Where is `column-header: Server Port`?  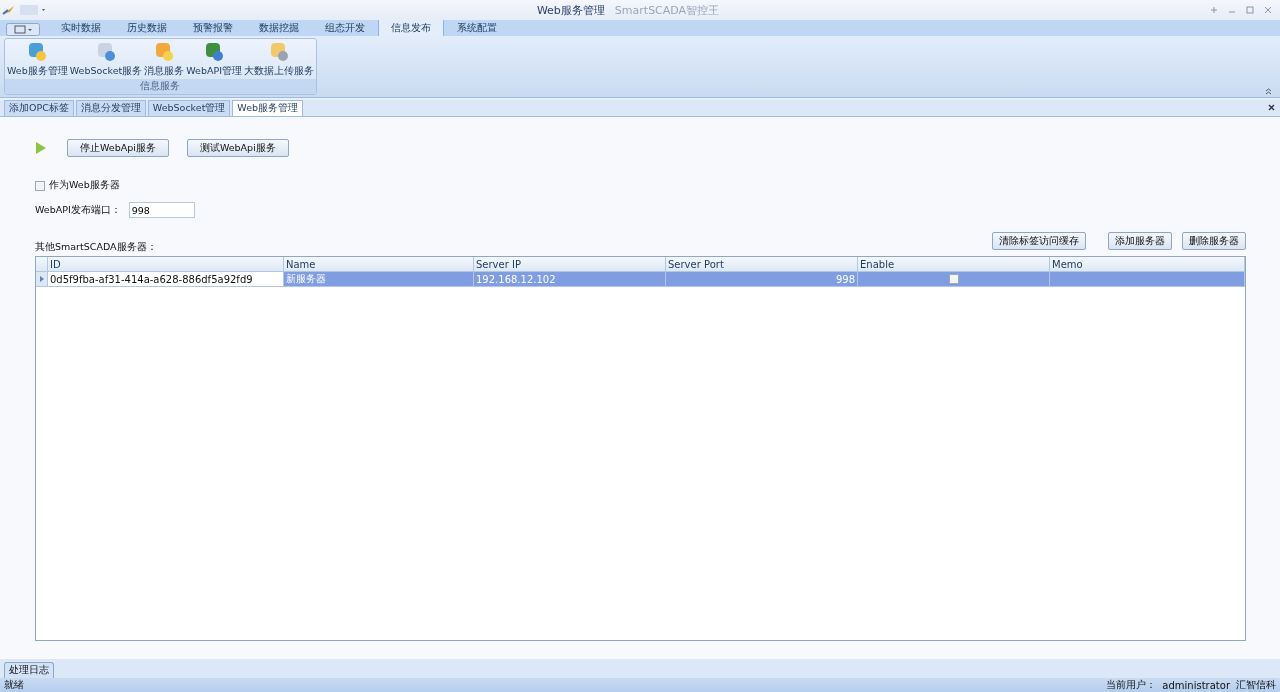 column-header: Server Port is located at coordinates (762, 264).